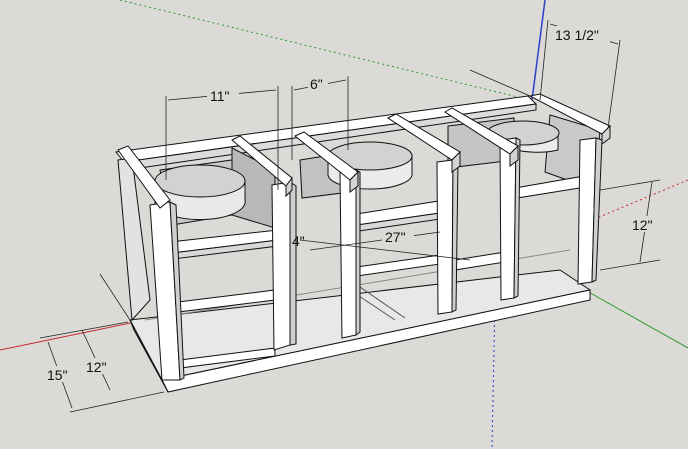  Describe the element at coordinates (538, 50) in the screenshot. I see `blue-axis` at that location.